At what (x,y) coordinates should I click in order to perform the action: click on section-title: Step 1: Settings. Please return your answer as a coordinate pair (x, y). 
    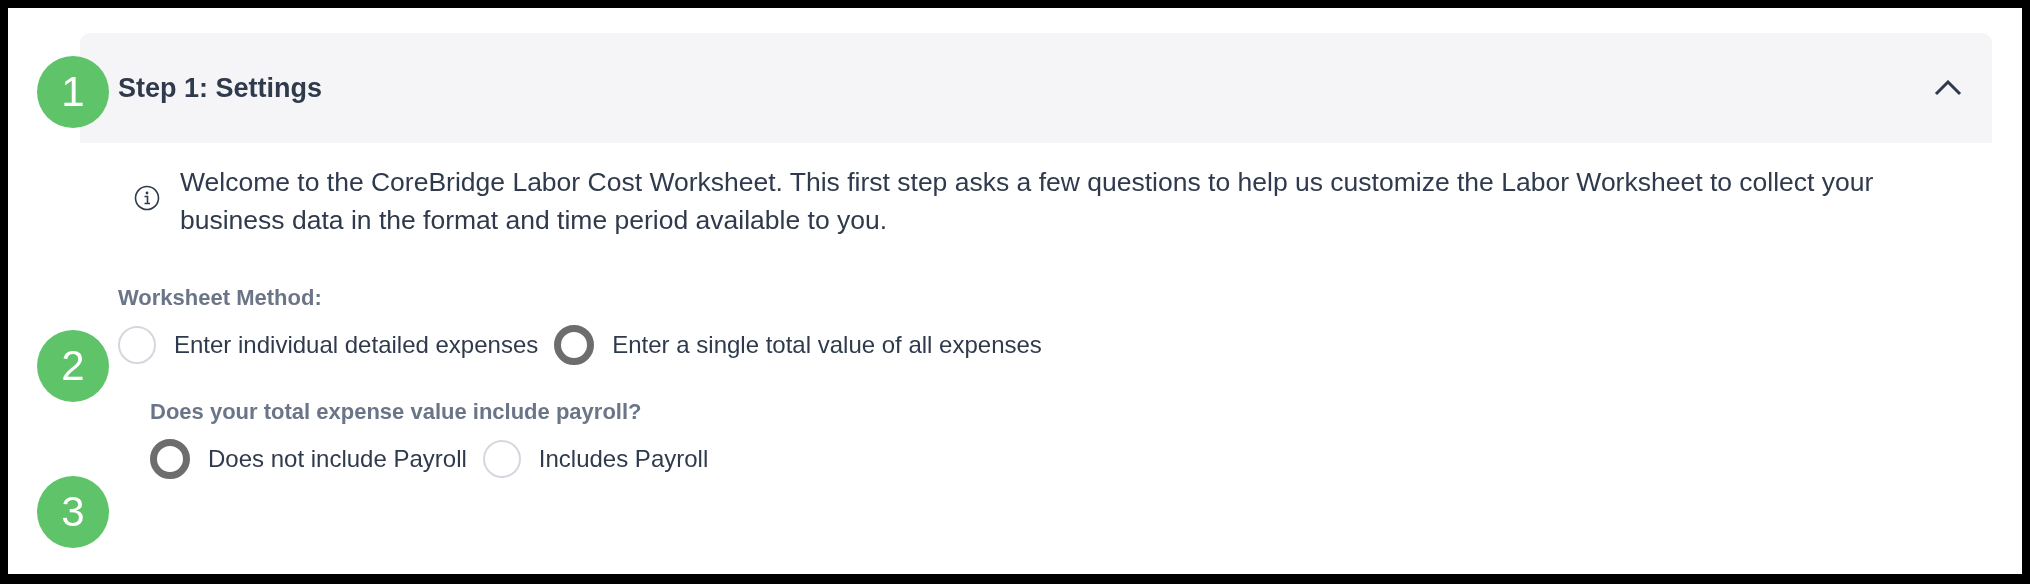
    Looking at the image, I should click on (220, 88).